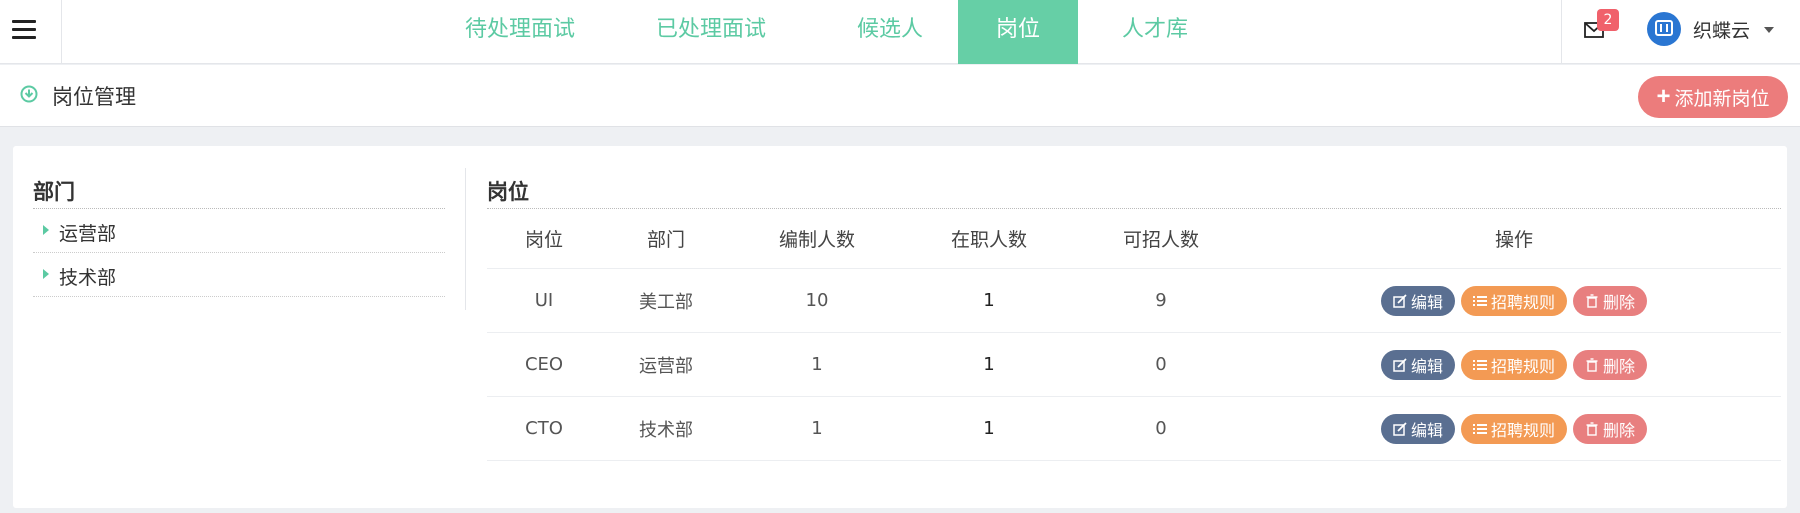 The width and height of the screenshot is (1800, 513). Describe the element at coordinates (239, 231) in the screenshot. I see `department-item: 运营部` at that location.